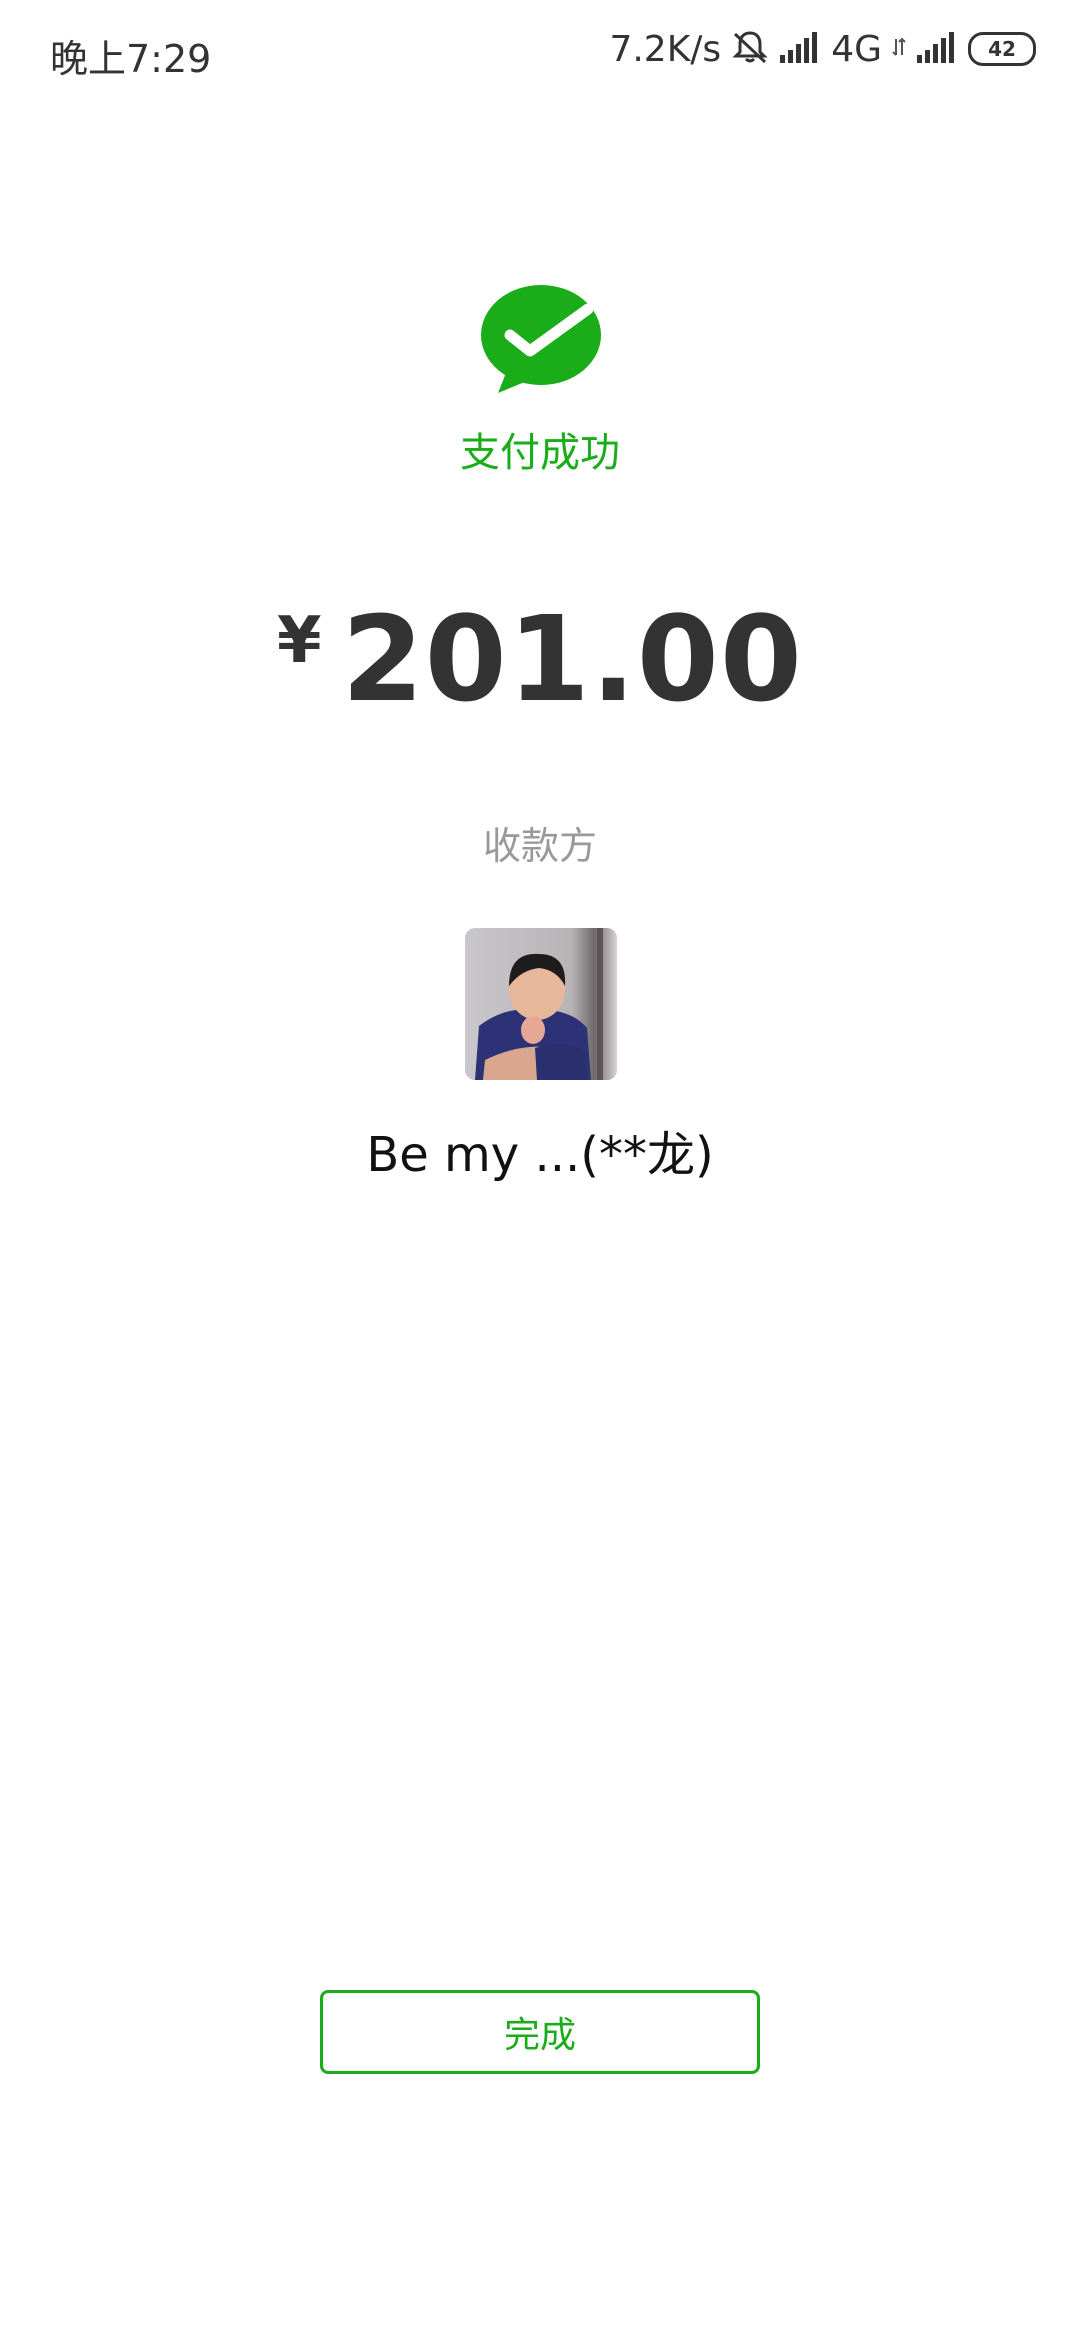  What do you see at coordinates (541, 1004) in the screenshot?
I see `payee-avatar` at bounding box center [541, 1004].